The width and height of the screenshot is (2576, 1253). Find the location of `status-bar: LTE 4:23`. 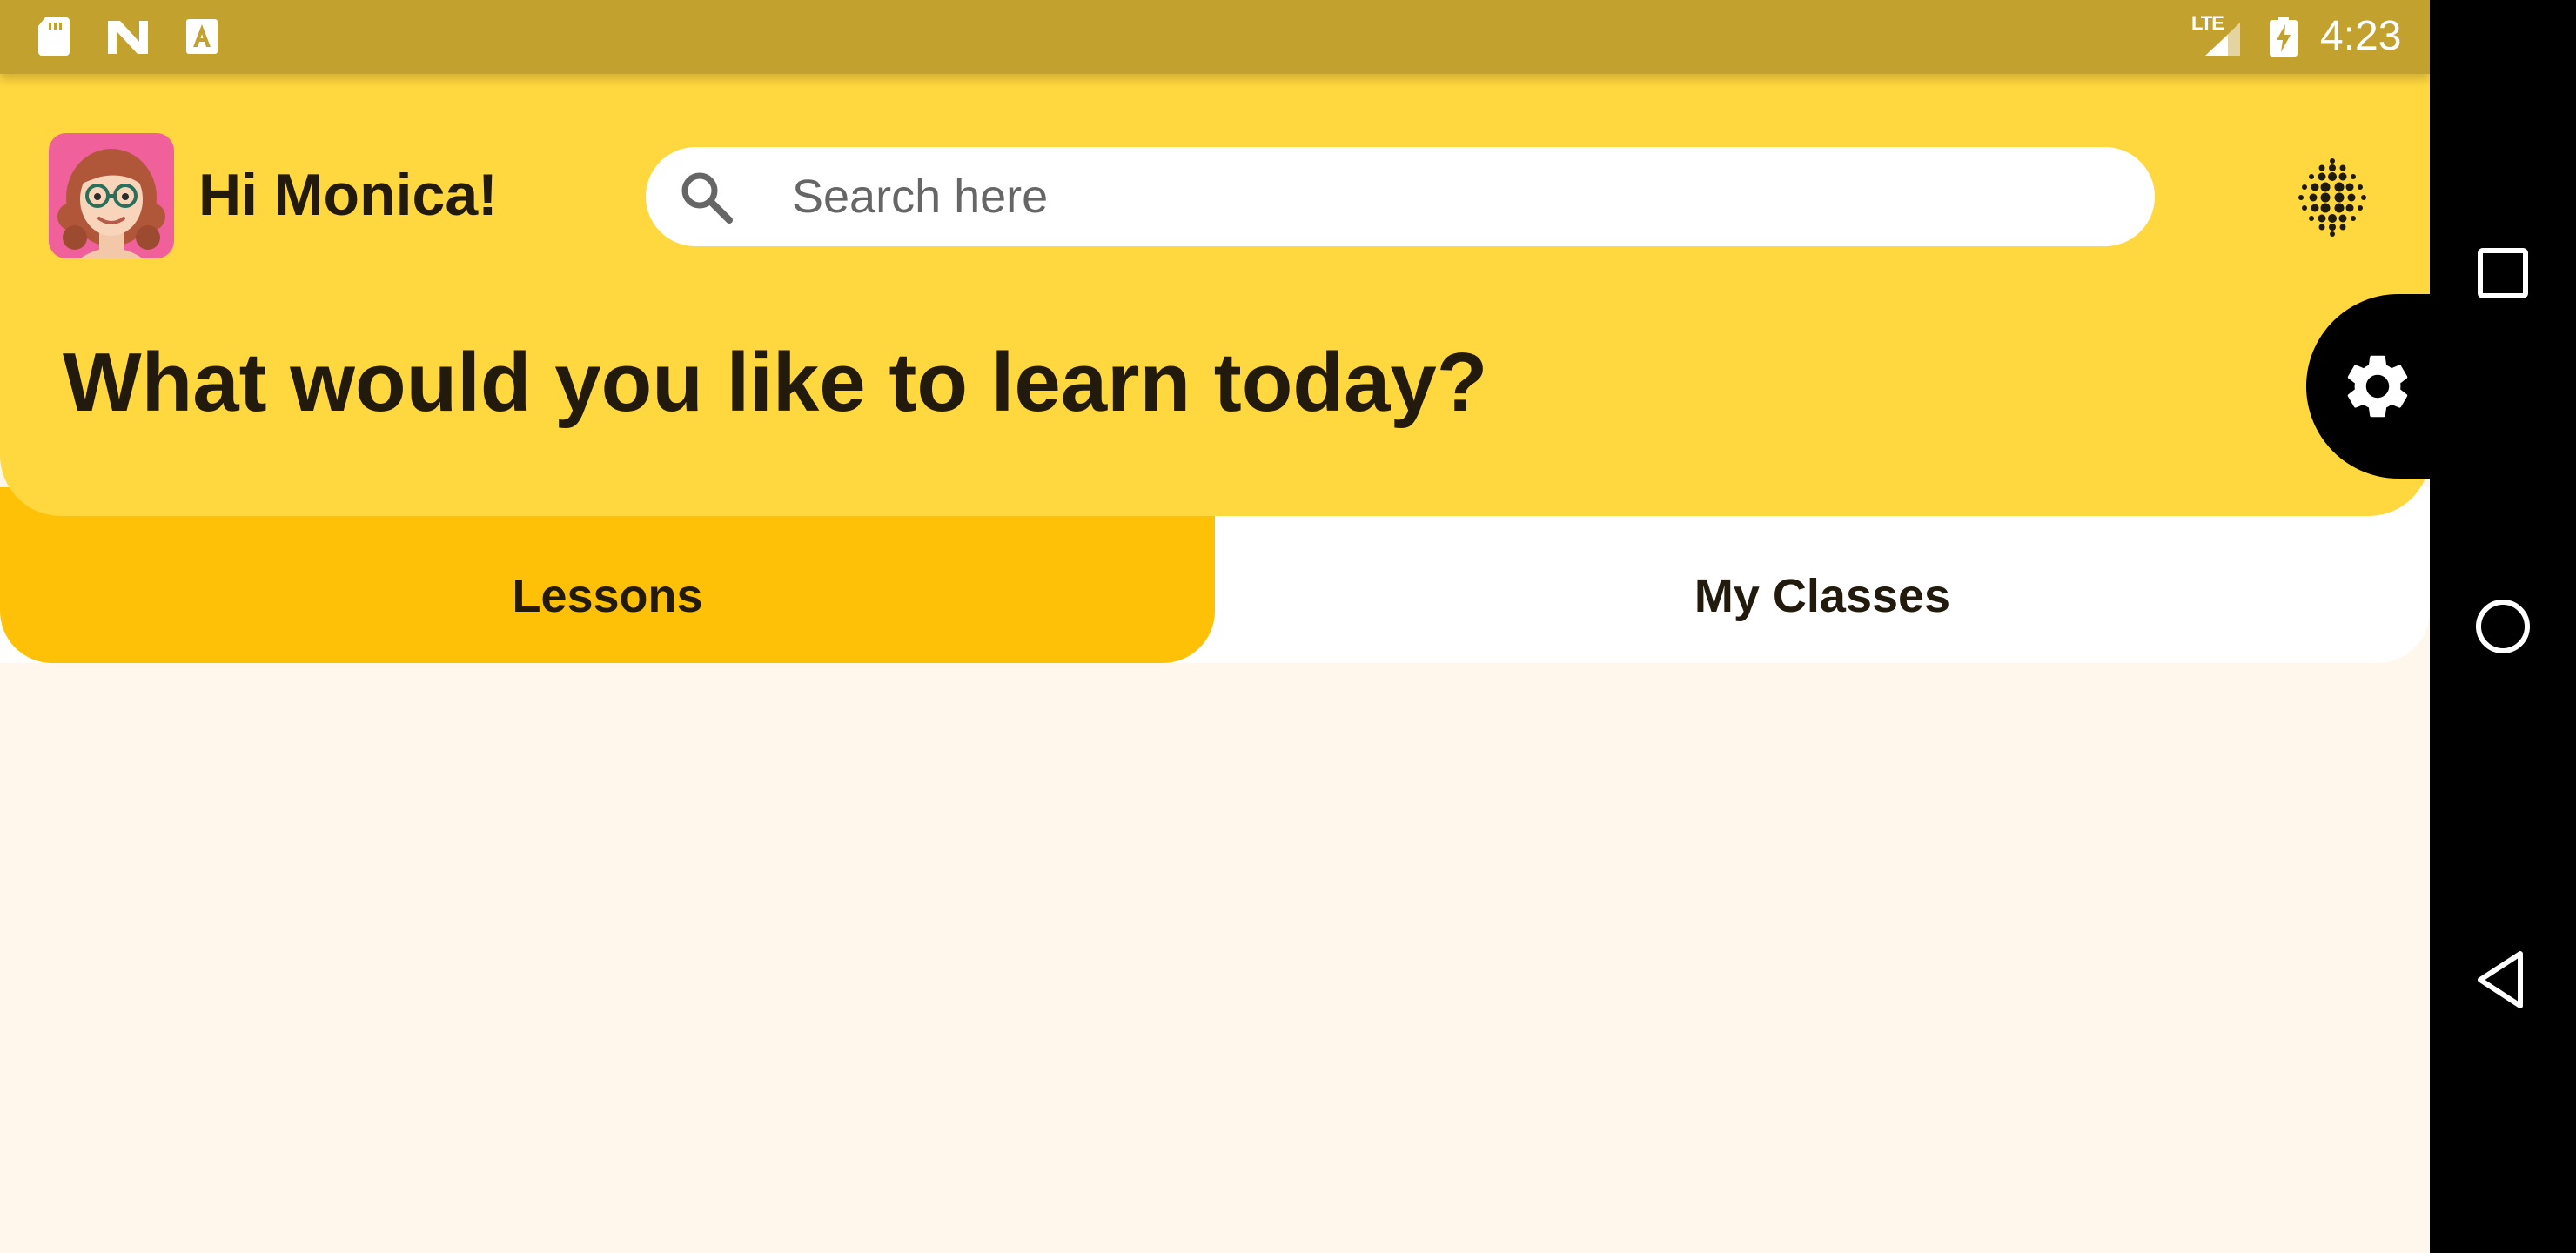

status-bar: LTE 4:23 is located at coordinates (1215, 37).